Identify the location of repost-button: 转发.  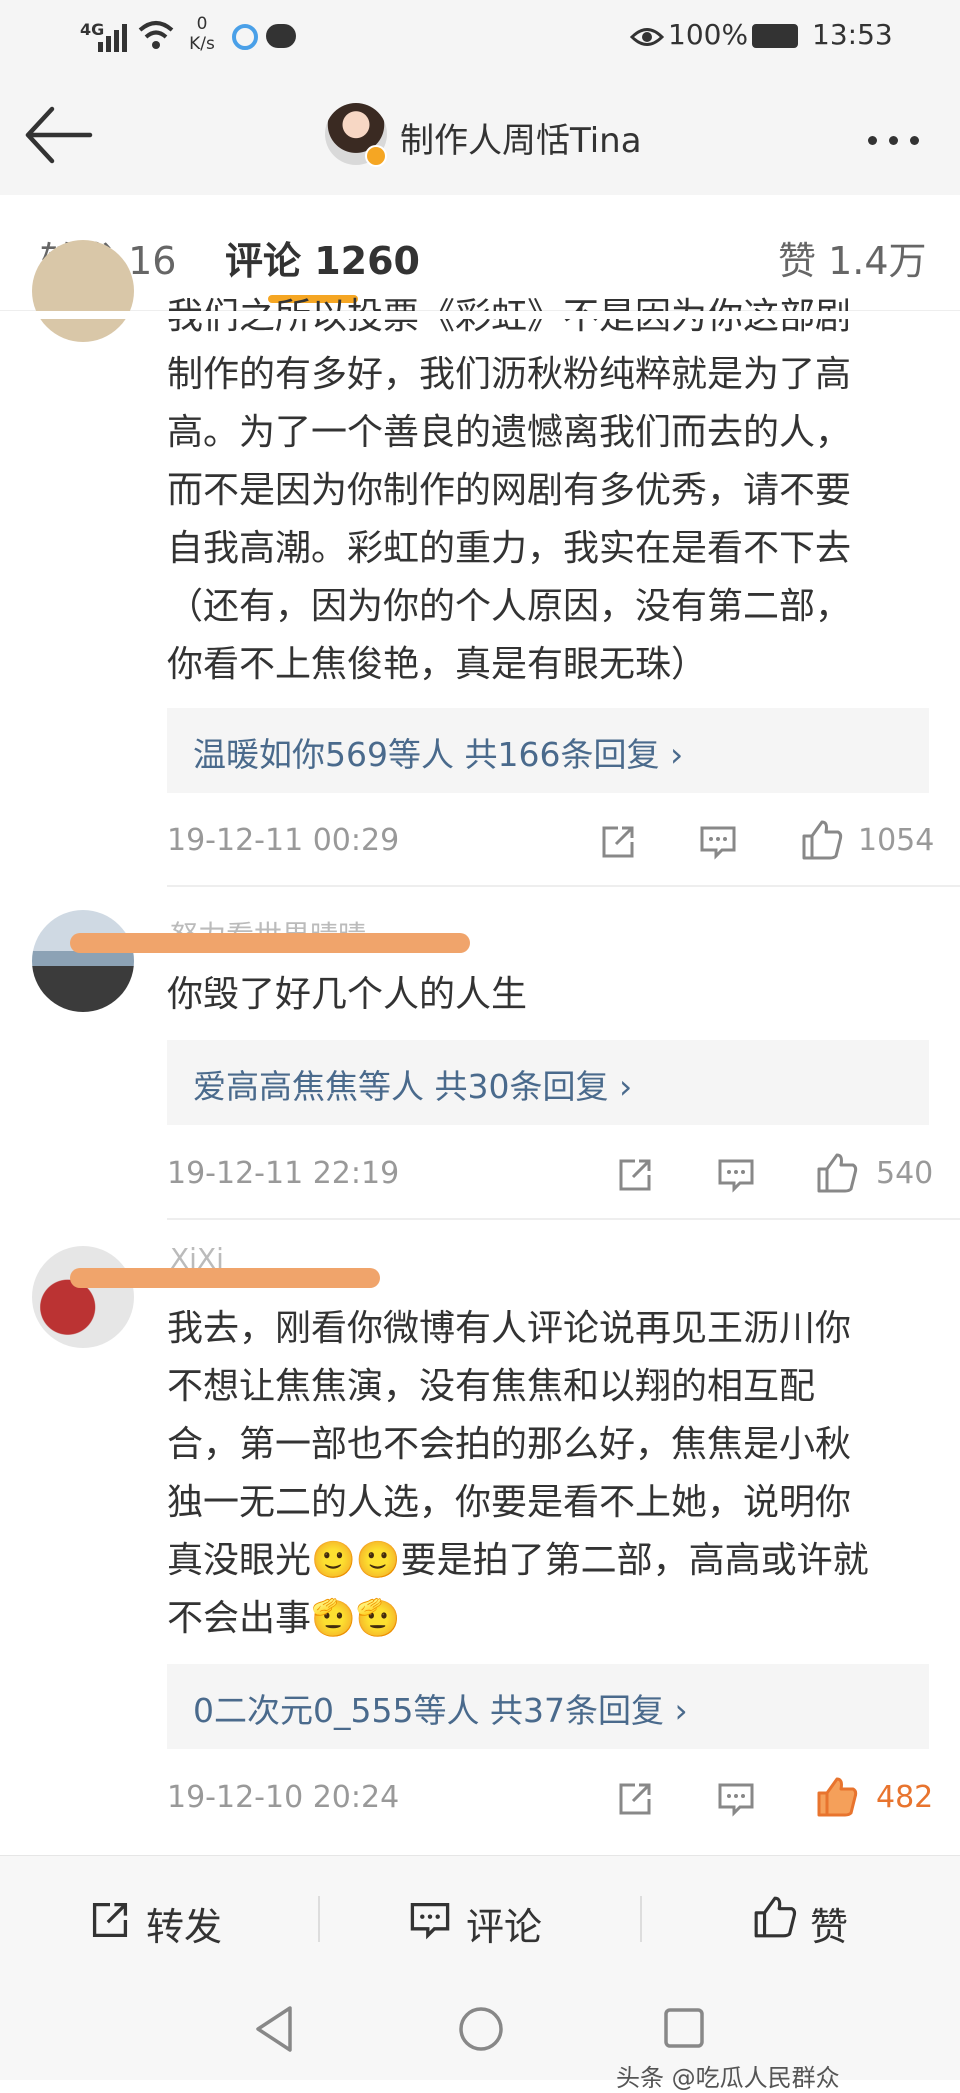
(184, 1923).